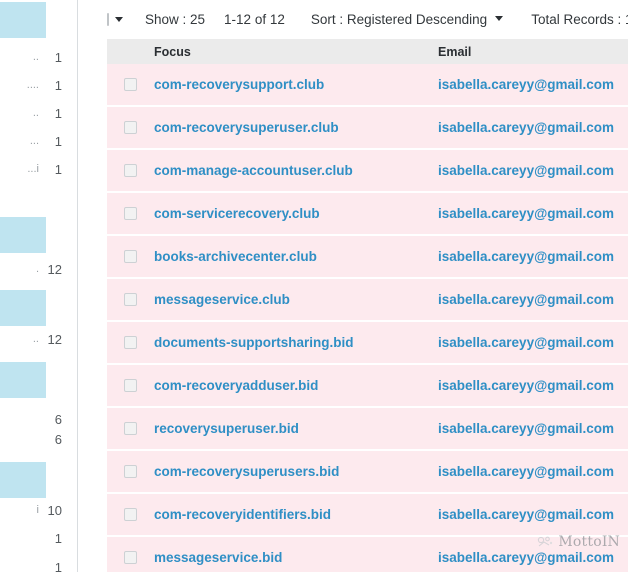 This screenshot has width=628, height=572. What do you see at coordinates (246, 471) in the screenshot?
I see `focus-link: com-recoverysuperusers.bid` at bounding box center [246, 471].